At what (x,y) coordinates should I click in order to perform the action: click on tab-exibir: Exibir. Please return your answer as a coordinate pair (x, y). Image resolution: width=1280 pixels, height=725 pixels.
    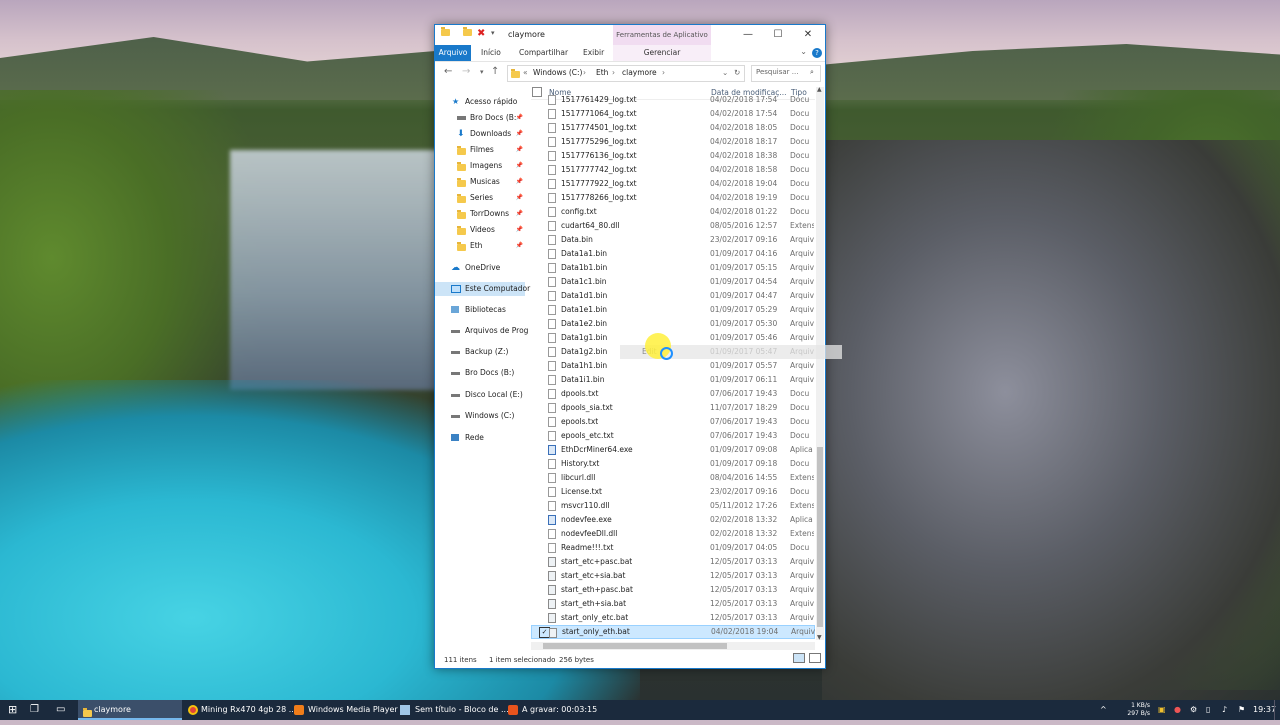
    Looking at the image, I should click on (593, 53).